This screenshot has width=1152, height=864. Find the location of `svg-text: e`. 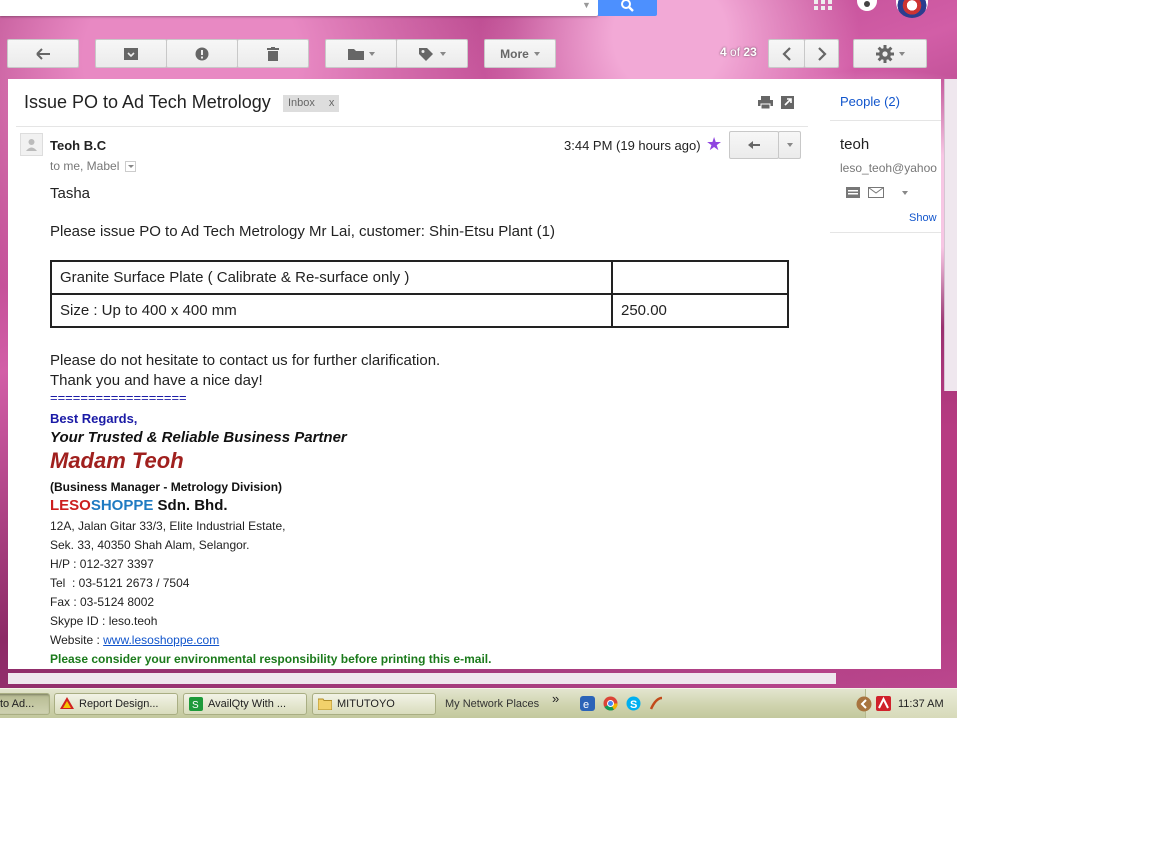

svg-text: e is located at coordinates (586, 705).